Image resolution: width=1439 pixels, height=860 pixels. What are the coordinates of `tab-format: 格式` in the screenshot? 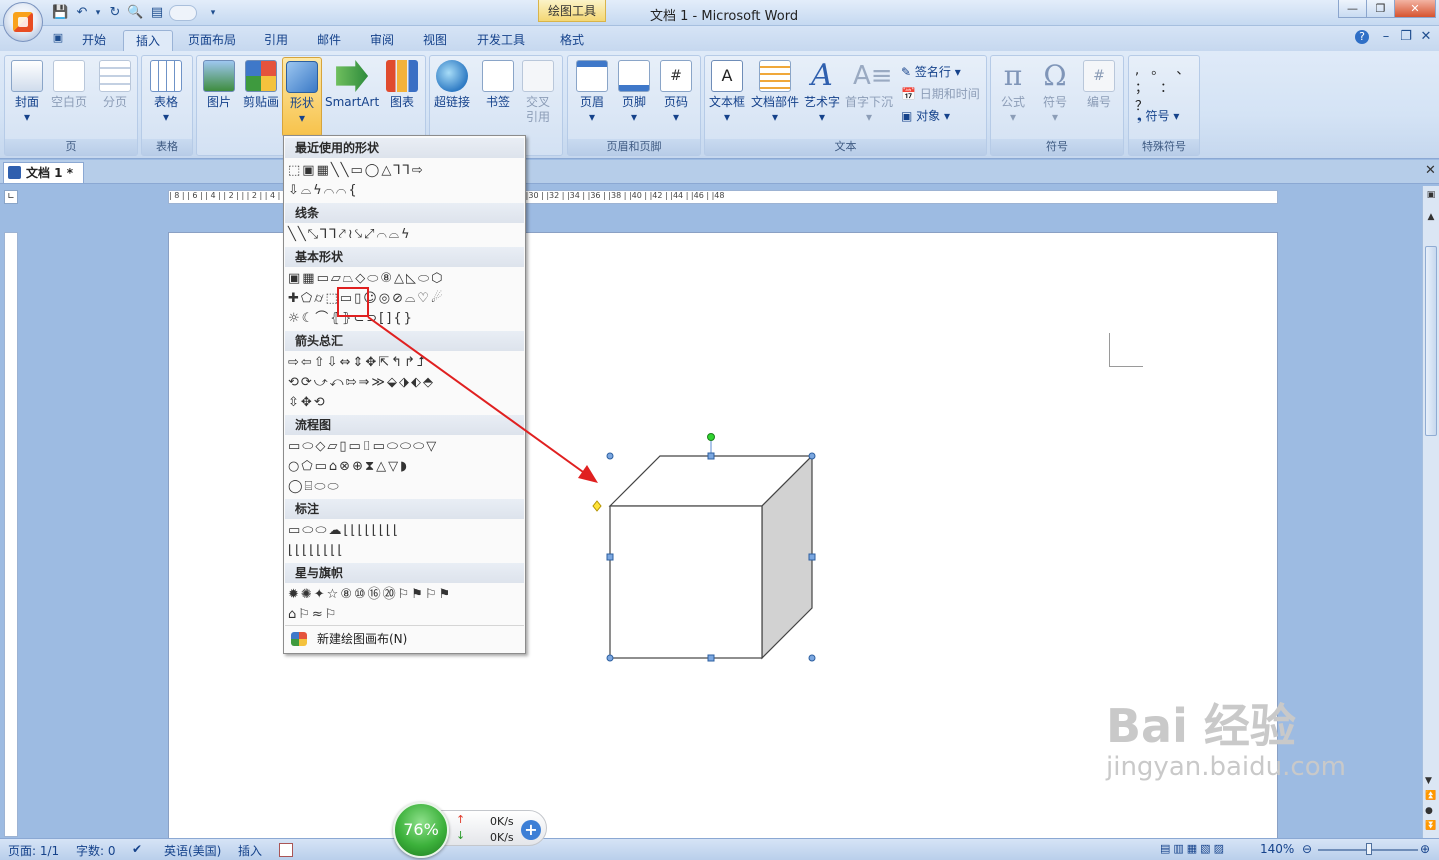 It's located at (572, 41).